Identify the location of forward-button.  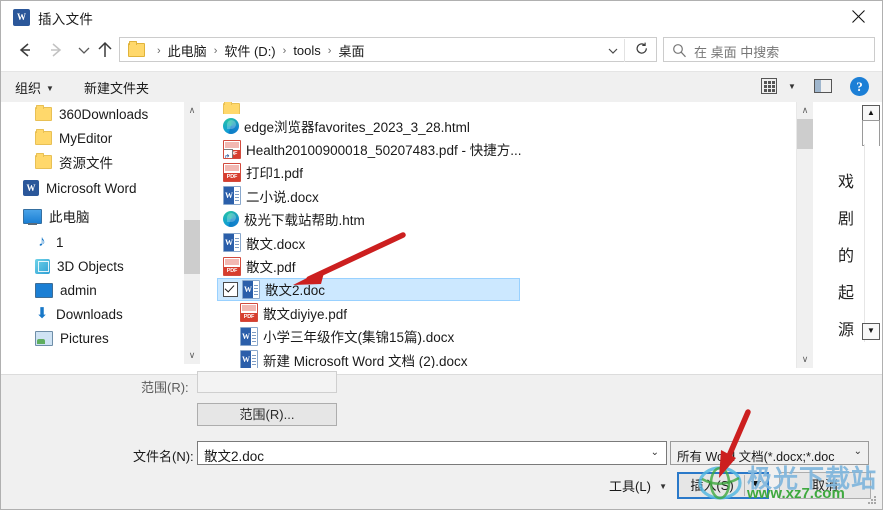
(56, 50).